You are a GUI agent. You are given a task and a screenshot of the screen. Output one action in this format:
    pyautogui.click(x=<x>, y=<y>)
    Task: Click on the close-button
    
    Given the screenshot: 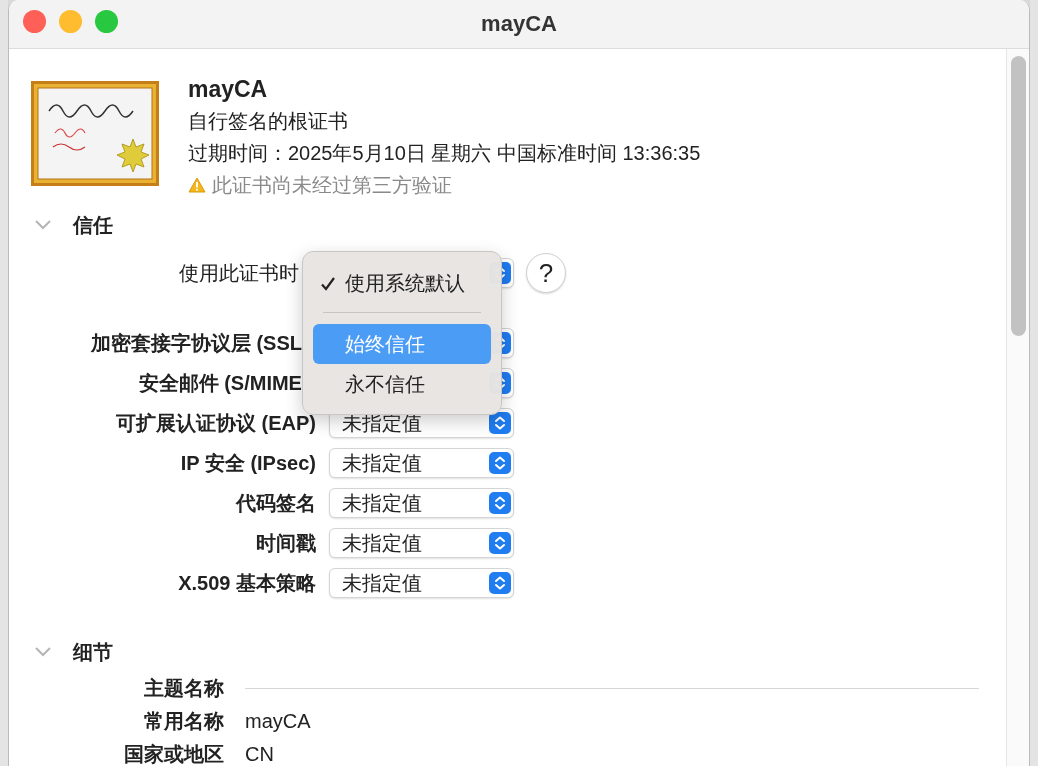 What is the action you would take?
    pyautogui.click(x=34, y=21)
    